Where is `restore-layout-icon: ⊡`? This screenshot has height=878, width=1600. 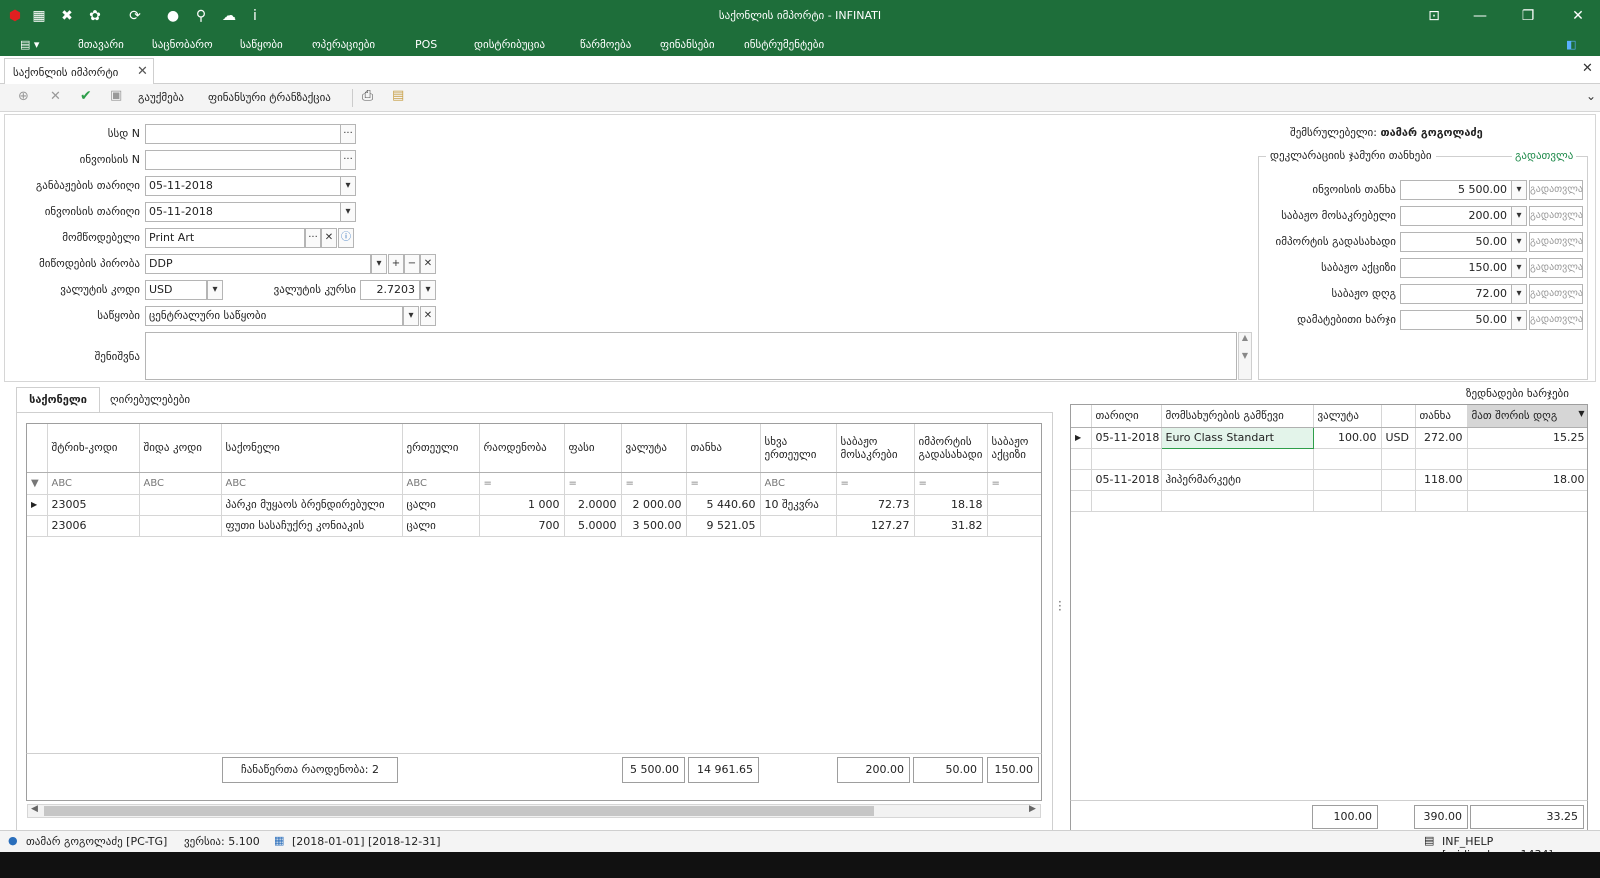
restore-layout-icon: ⊡ is located at coordinates (1434, 16).